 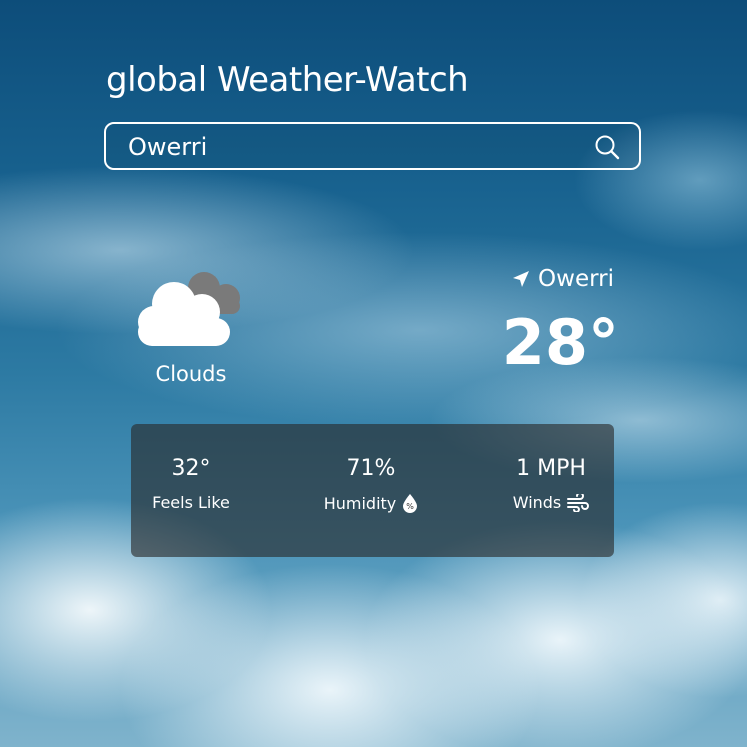 What do you see at coordinates (371, 484) in the screenshot?
I see `humidity-stat: 71% Humidity %` at bounding box center [371, 484].